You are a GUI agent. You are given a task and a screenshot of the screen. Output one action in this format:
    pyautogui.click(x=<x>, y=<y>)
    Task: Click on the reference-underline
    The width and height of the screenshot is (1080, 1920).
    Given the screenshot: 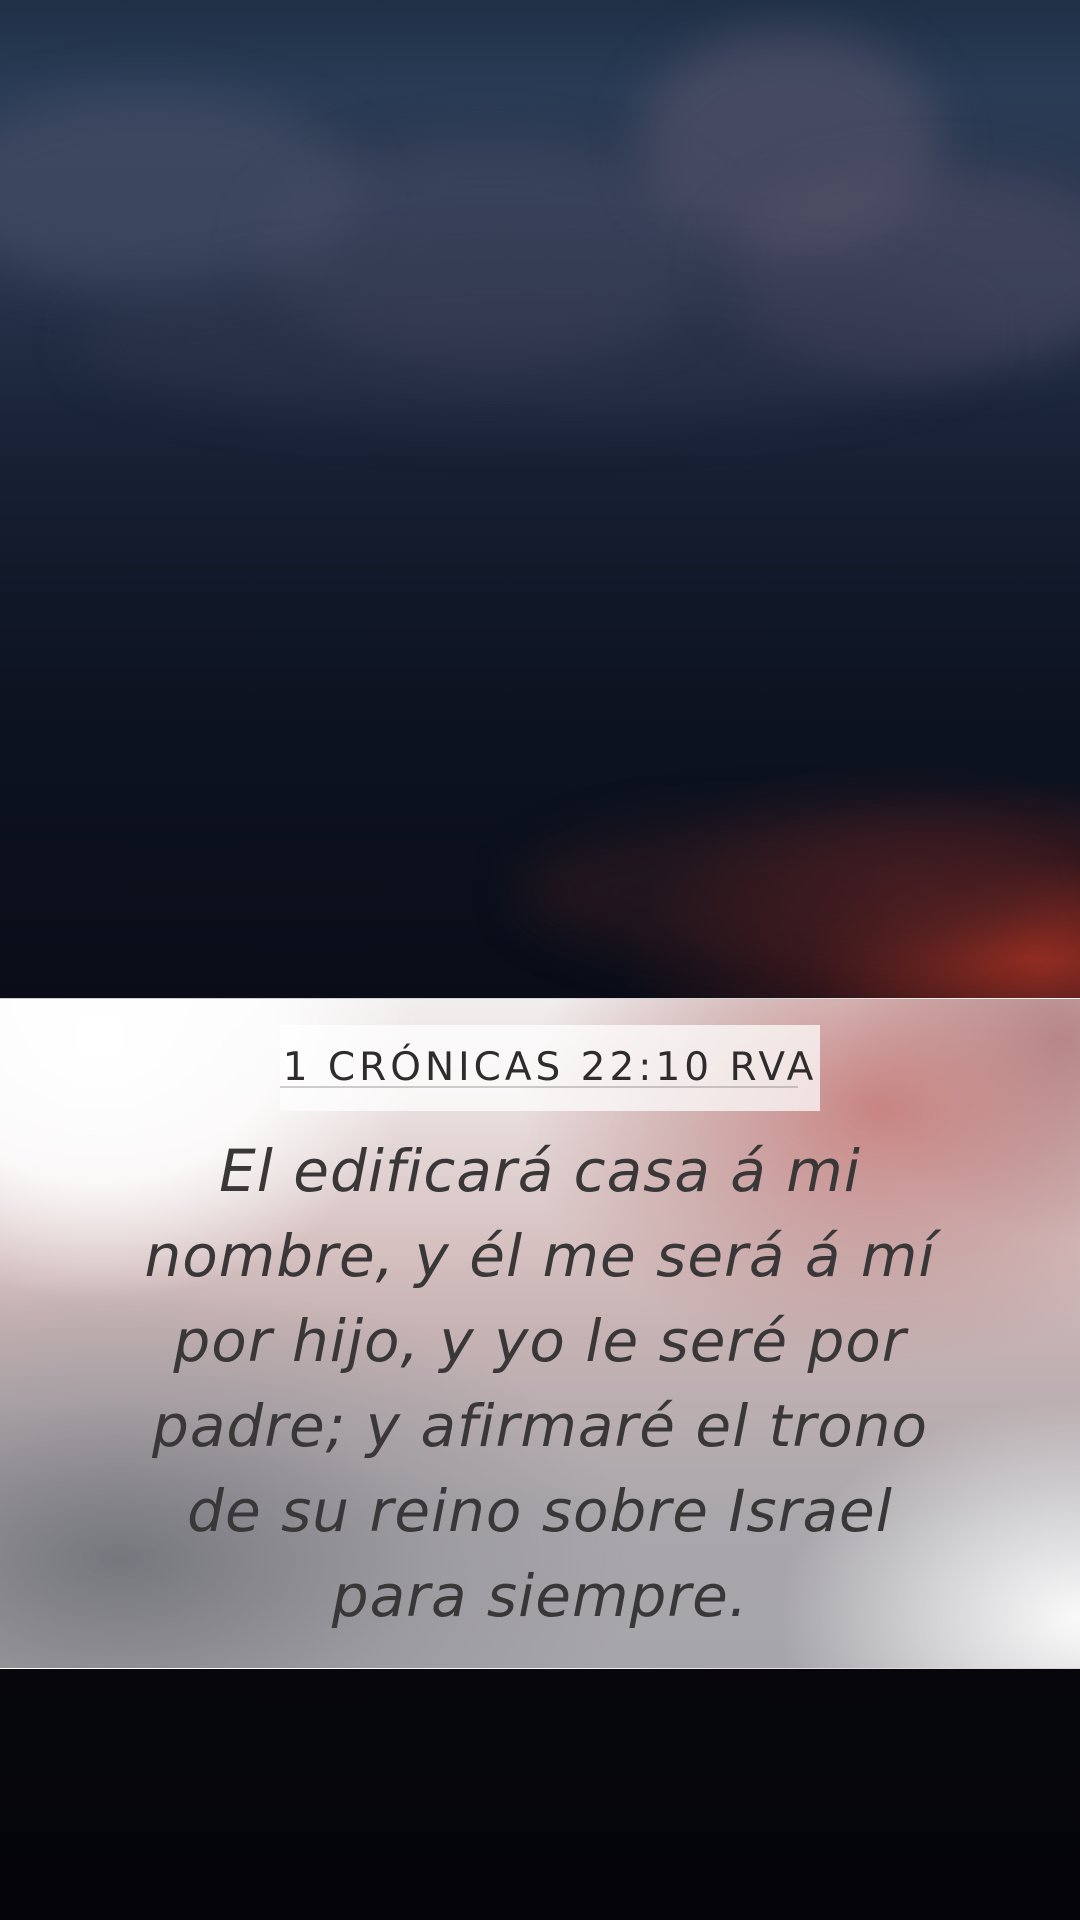 What is the action you would take?
    pyautogui.click(x=539, y=1087)
    